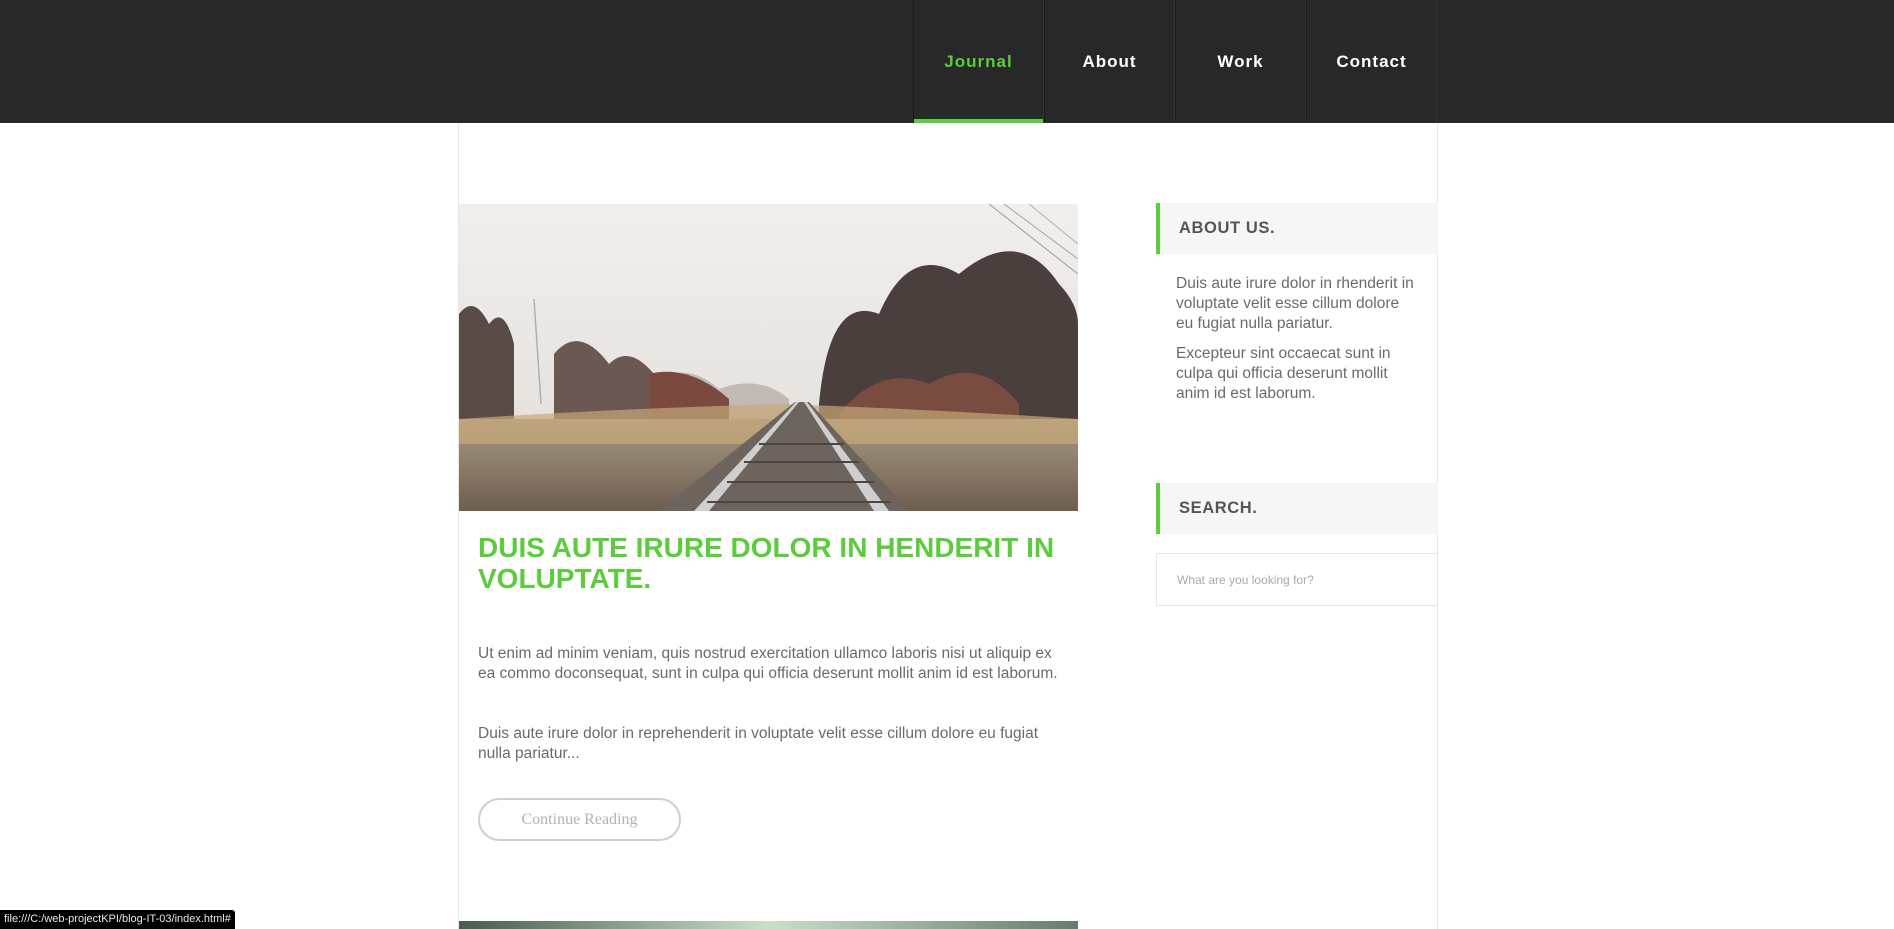  I want to click on post-image, so click(768, 357).